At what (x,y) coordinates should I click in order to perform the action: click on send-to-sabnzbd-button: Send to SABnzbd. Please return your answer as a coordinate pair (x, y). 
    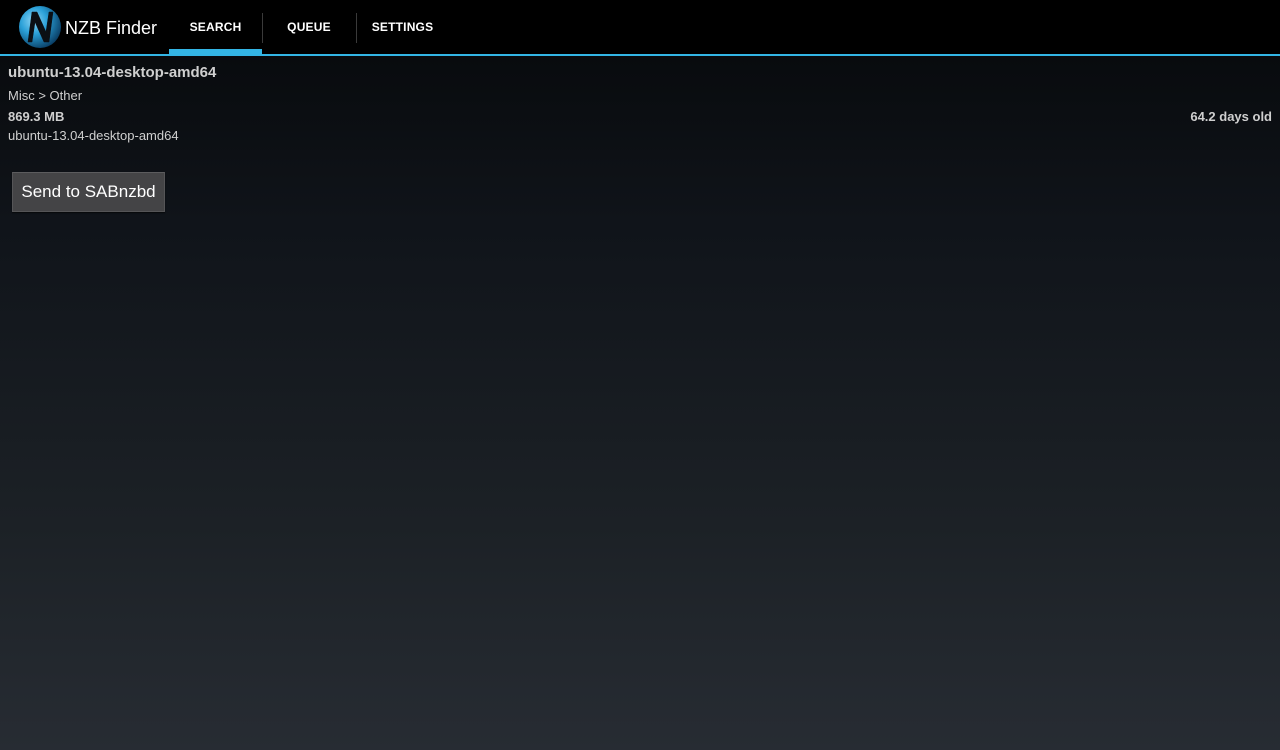
    Looking at the image, I should click on (88, 192).